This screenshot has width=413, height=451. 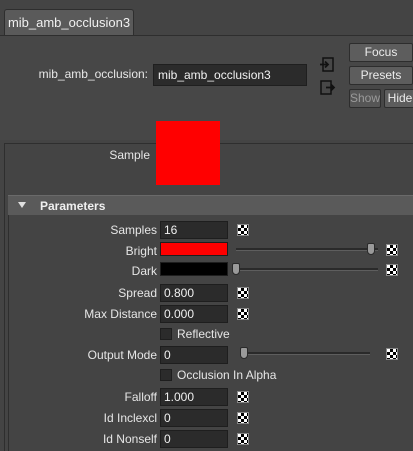 I want to click on max-distance-field: 0.000, so click(x=194, y=314).